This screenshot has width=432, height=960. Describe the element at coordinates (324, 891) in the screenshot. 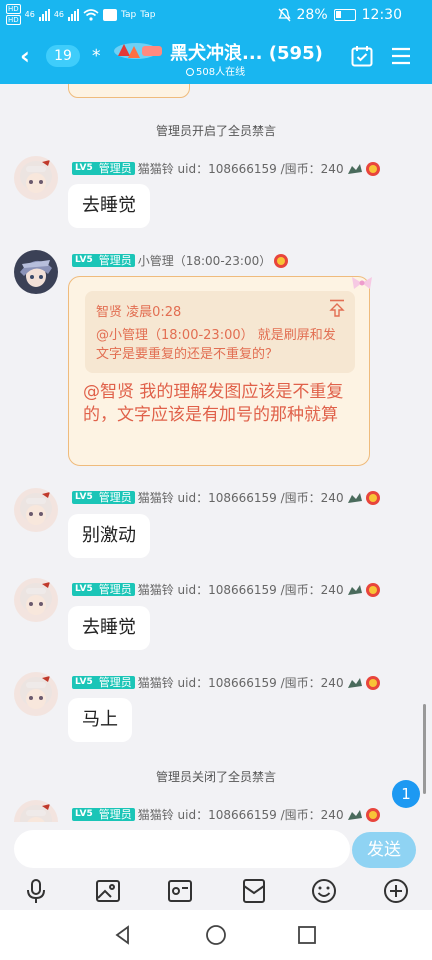

I see `emoji-icon` at that location.